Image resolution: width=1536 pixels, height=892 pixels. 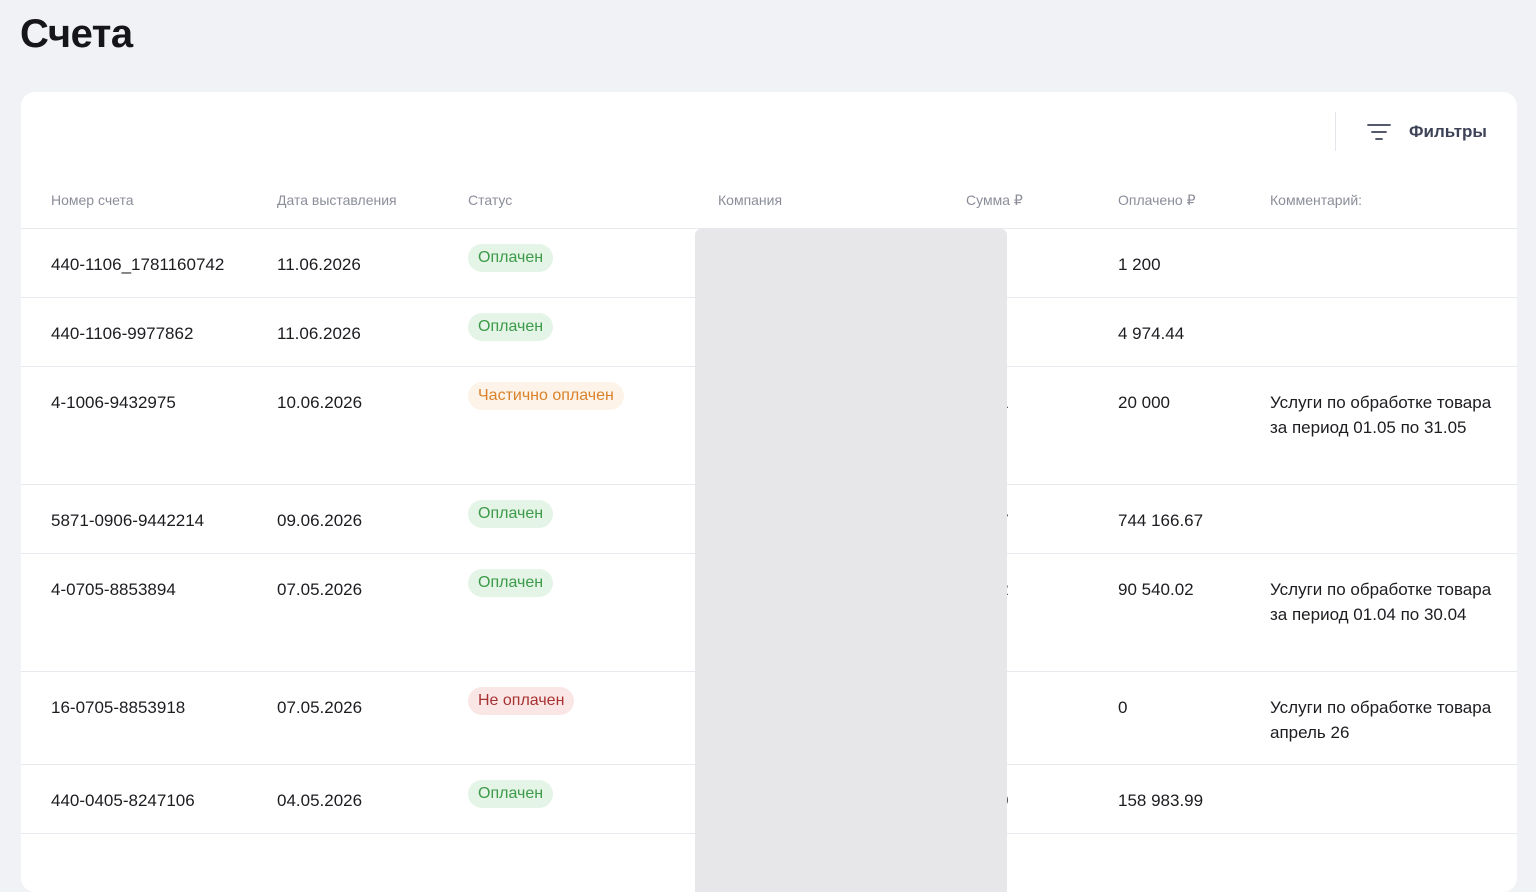 I want to click on status-badge: Не оплачен, so click(x=521, y=701).